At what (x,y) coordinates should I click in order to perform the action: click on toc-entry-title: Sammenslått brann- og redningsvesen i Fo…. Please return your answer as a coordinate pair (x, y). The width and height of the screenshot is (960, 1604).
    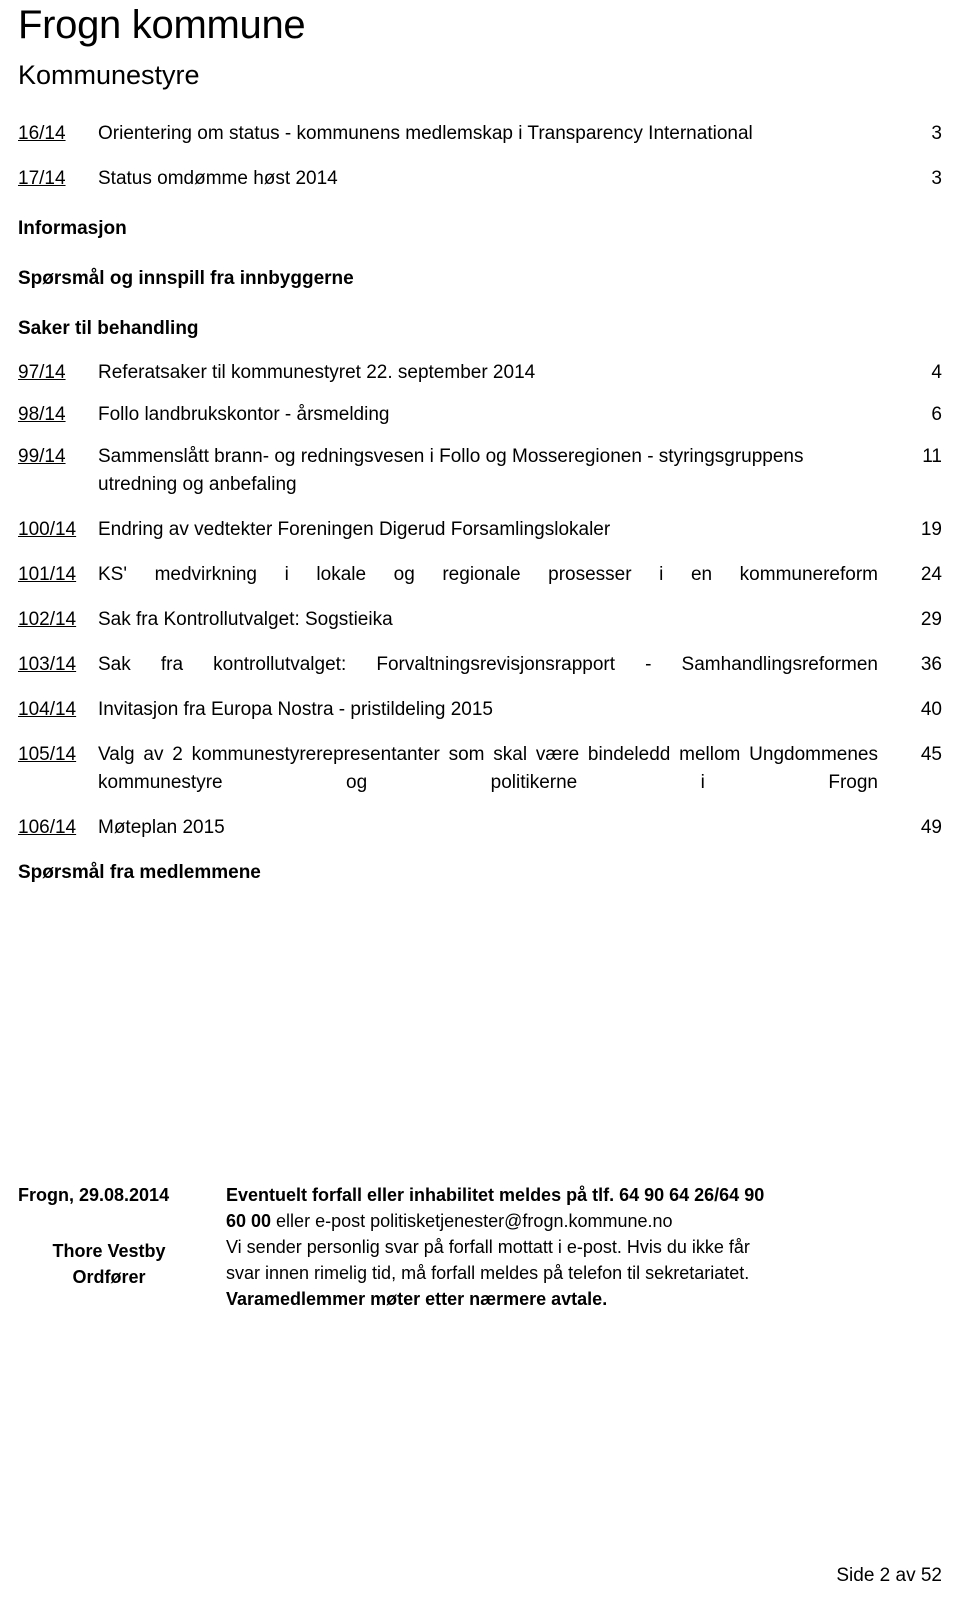
    Looking at the image, I should click on (451, 470).